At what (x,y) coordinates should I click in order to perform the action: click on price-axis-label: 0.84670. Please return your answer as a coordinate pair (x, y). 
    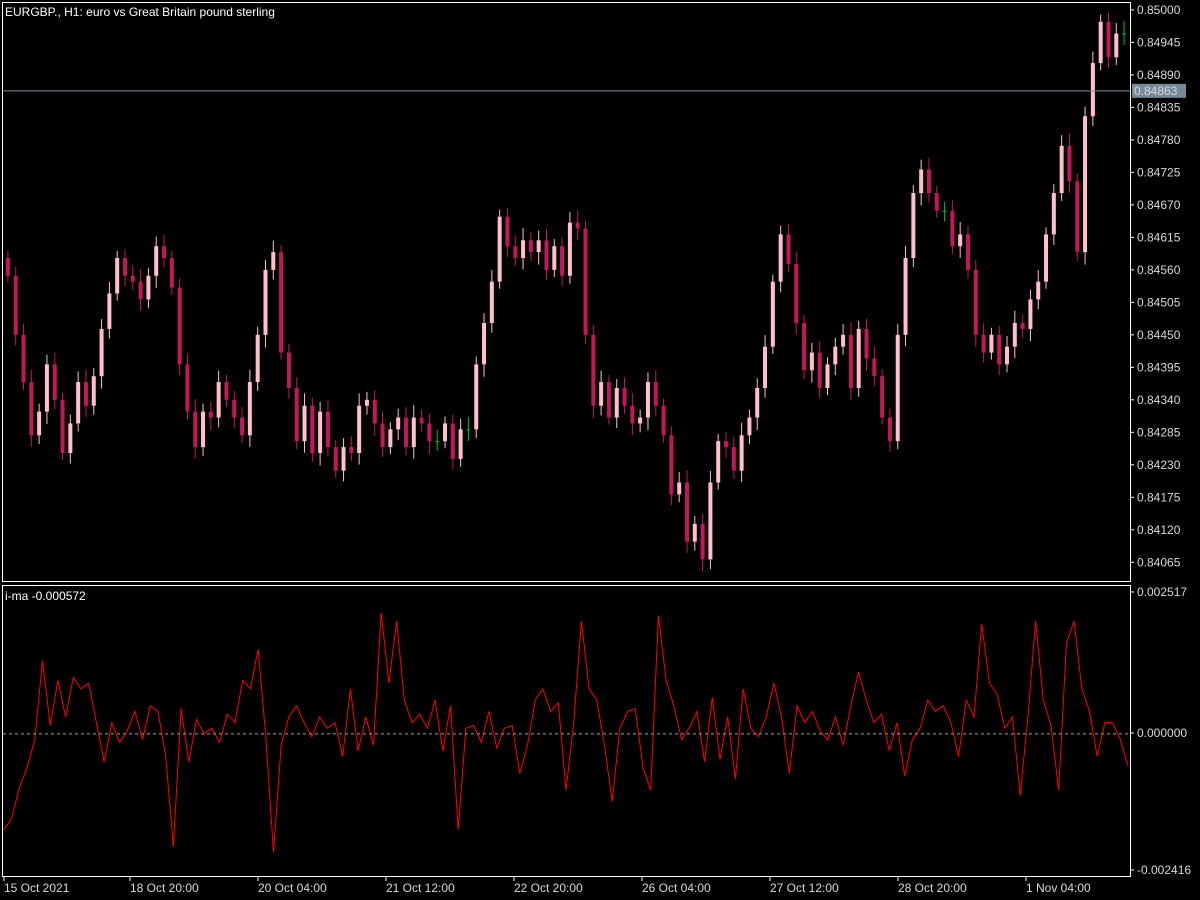
    Looking at the image, I should click on (1159, 205).